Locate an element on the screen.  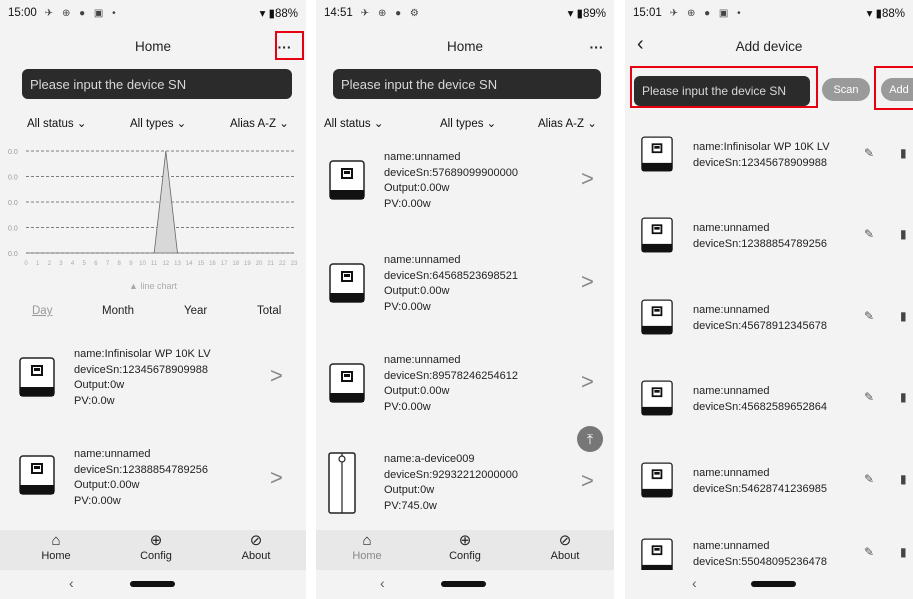
device-sn: deviceSn:92932212000000 is located at coordinates (451, 474).